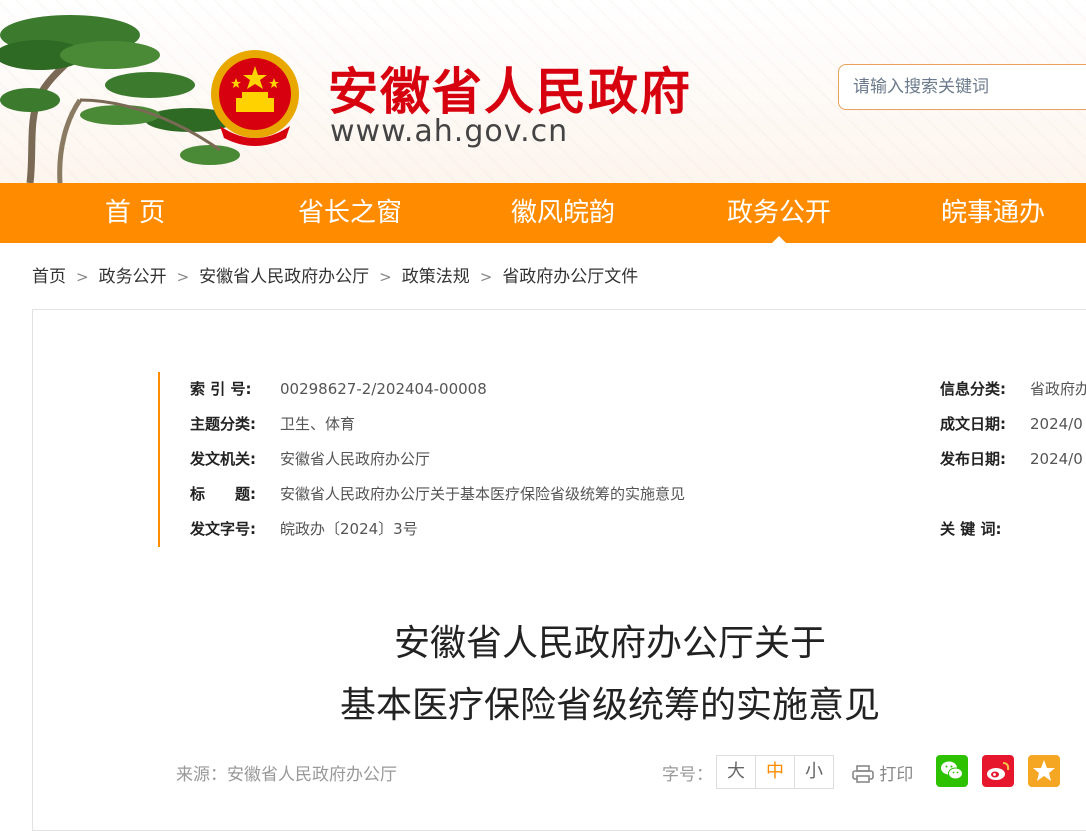 This screenshot has height=831, width=1086. I want to click on main-nav: 首 页 省长之窗 徽风皖韵 政务公开 皖事通办, so click(543, 213).